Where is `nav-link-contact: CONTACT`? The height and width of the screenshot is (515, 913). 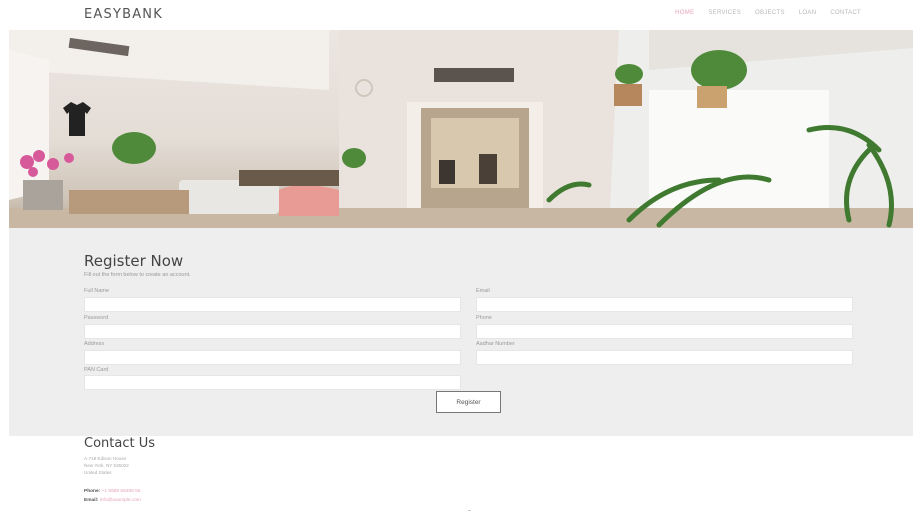 nav-link-contact: CONTACT is located at coordinates (845, 13).